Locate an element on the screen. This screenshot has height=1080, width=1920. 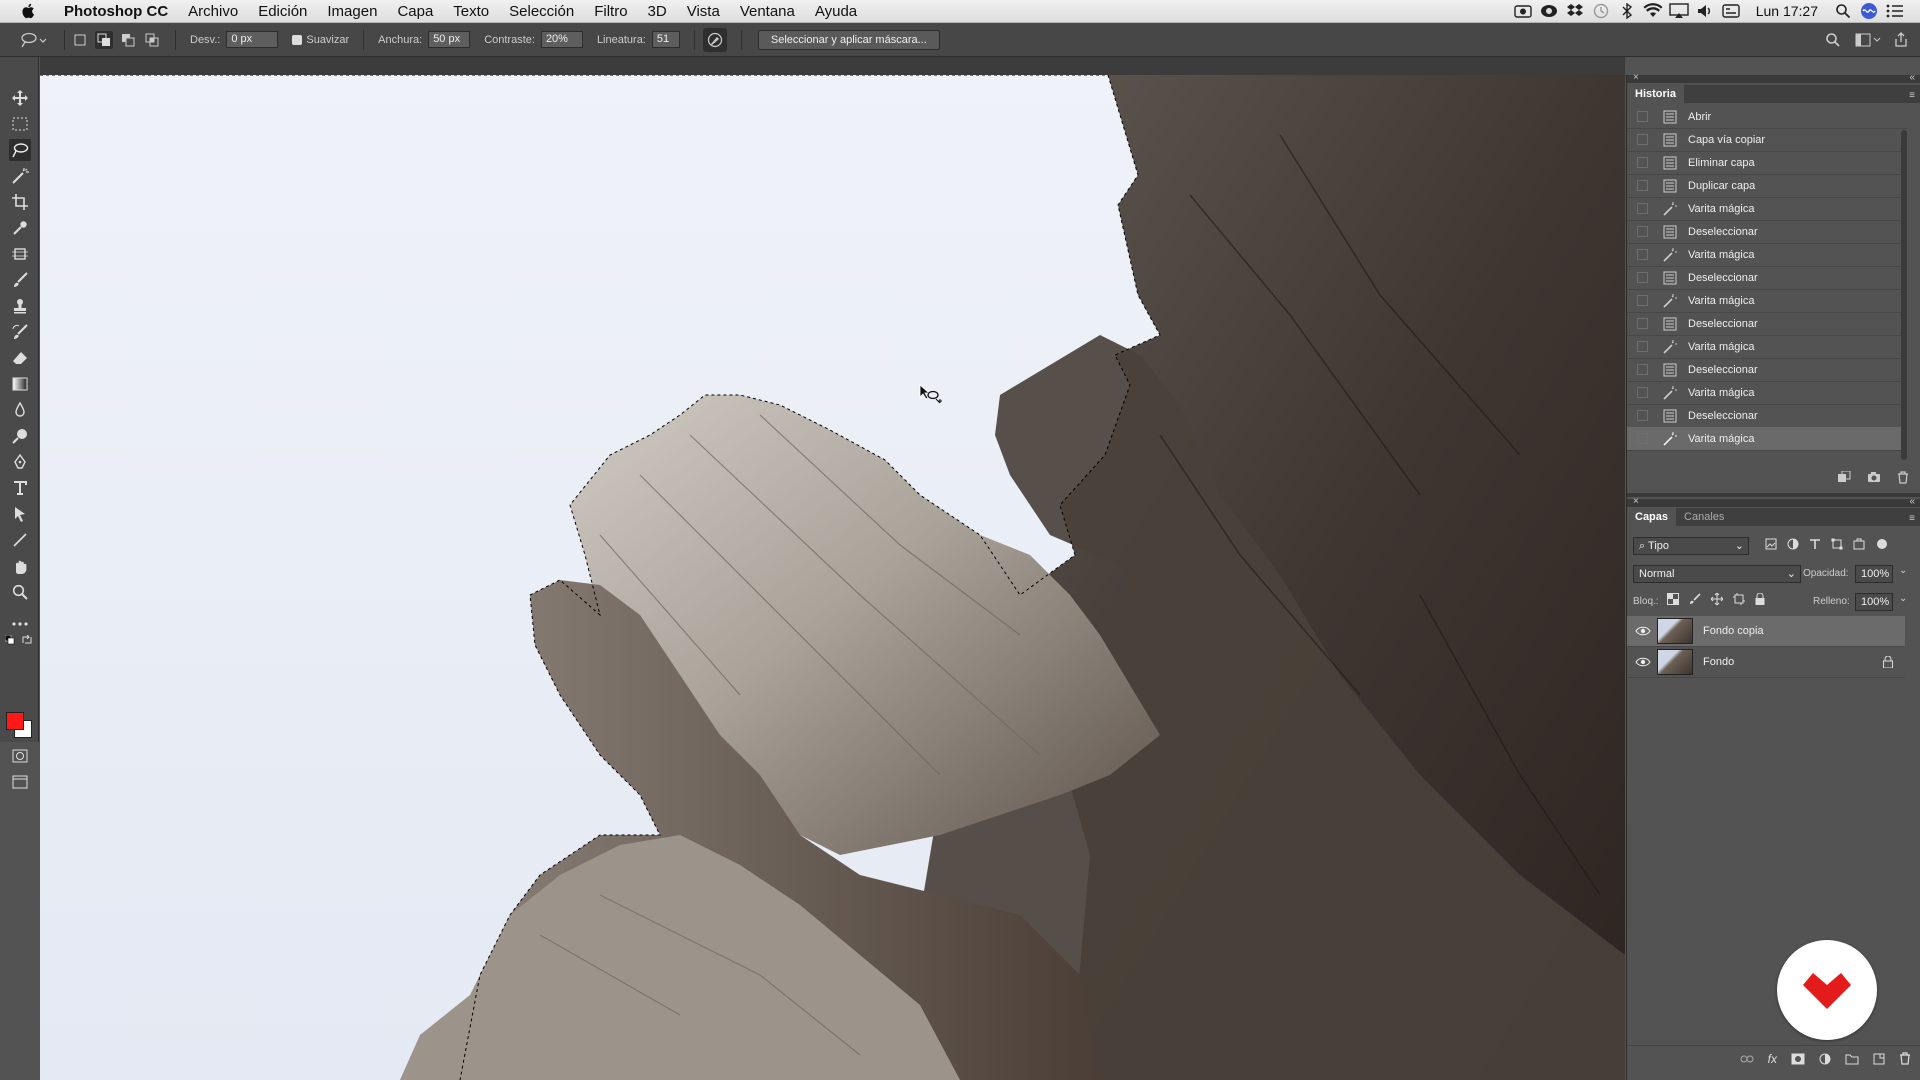
screen-mode-button is located at coordinates (20, 782).